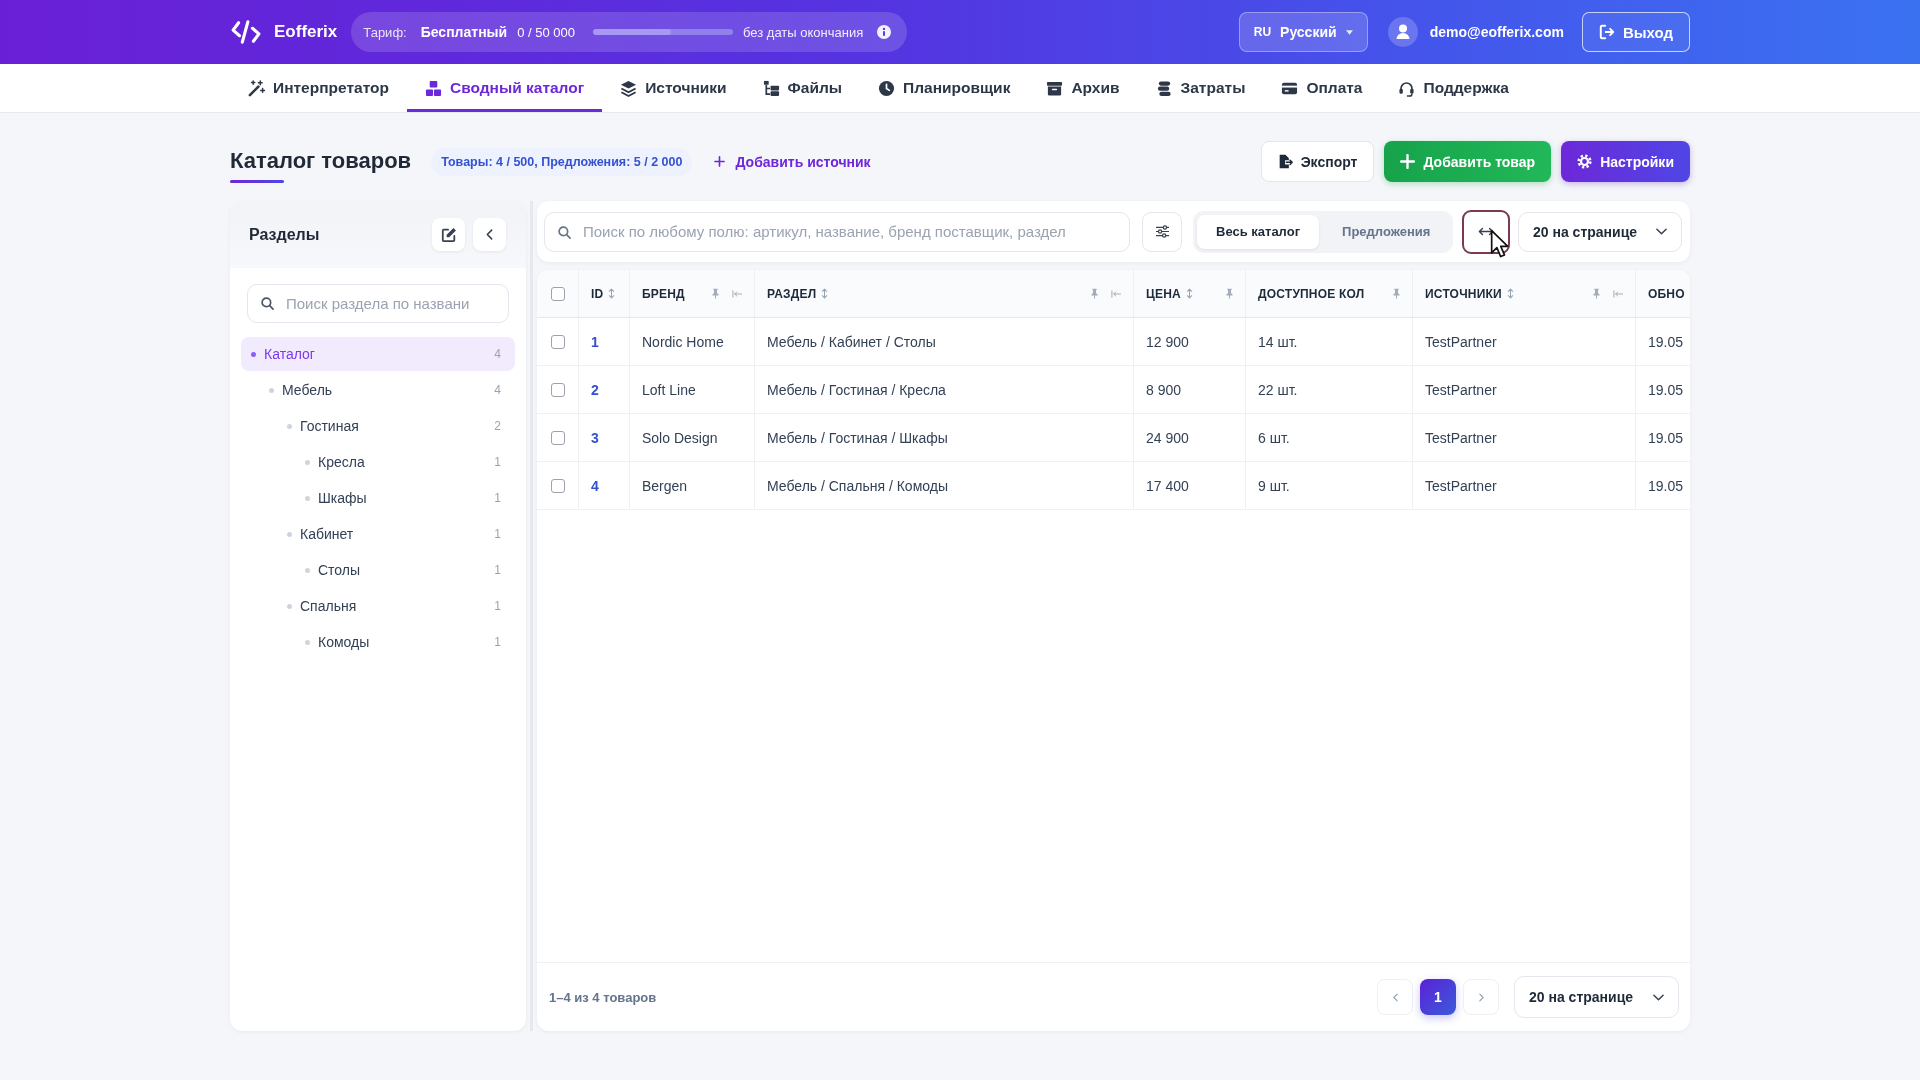 The height and width of the screenshot is (1080, 1920). Describe the element at coordinates (1625, 161) in the screenshot. I see `settings-button: Настройки` at that location.